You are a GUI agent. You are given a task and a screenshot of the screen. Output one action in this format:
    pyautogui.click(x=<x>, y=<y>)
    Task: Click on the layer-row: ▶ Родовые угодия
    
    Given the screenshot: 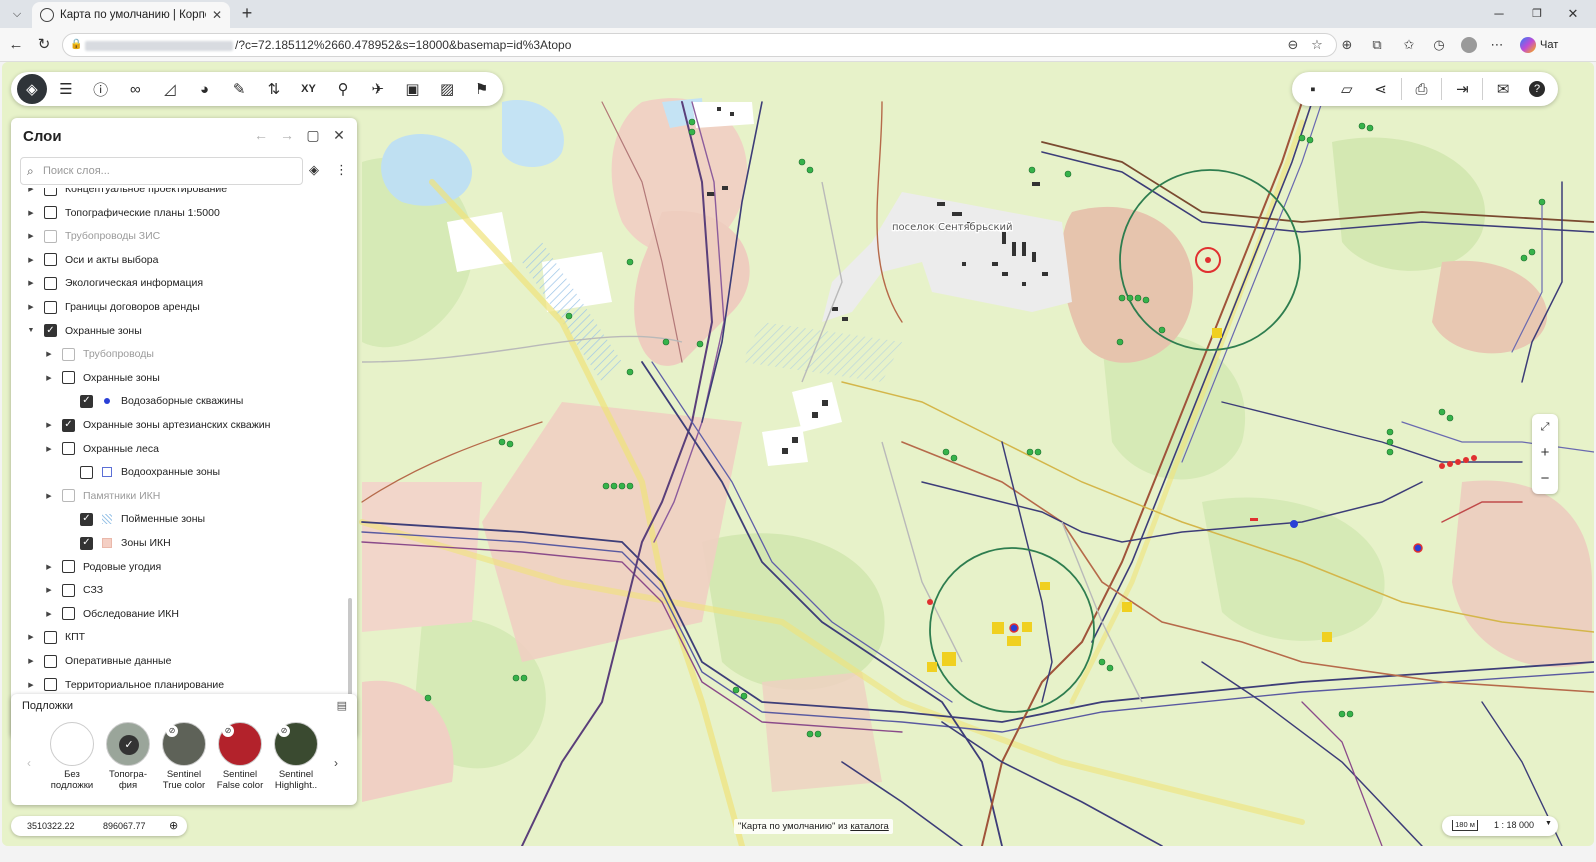 What is the action you would take?
    pyautogui.click(x=102, y=567)
    